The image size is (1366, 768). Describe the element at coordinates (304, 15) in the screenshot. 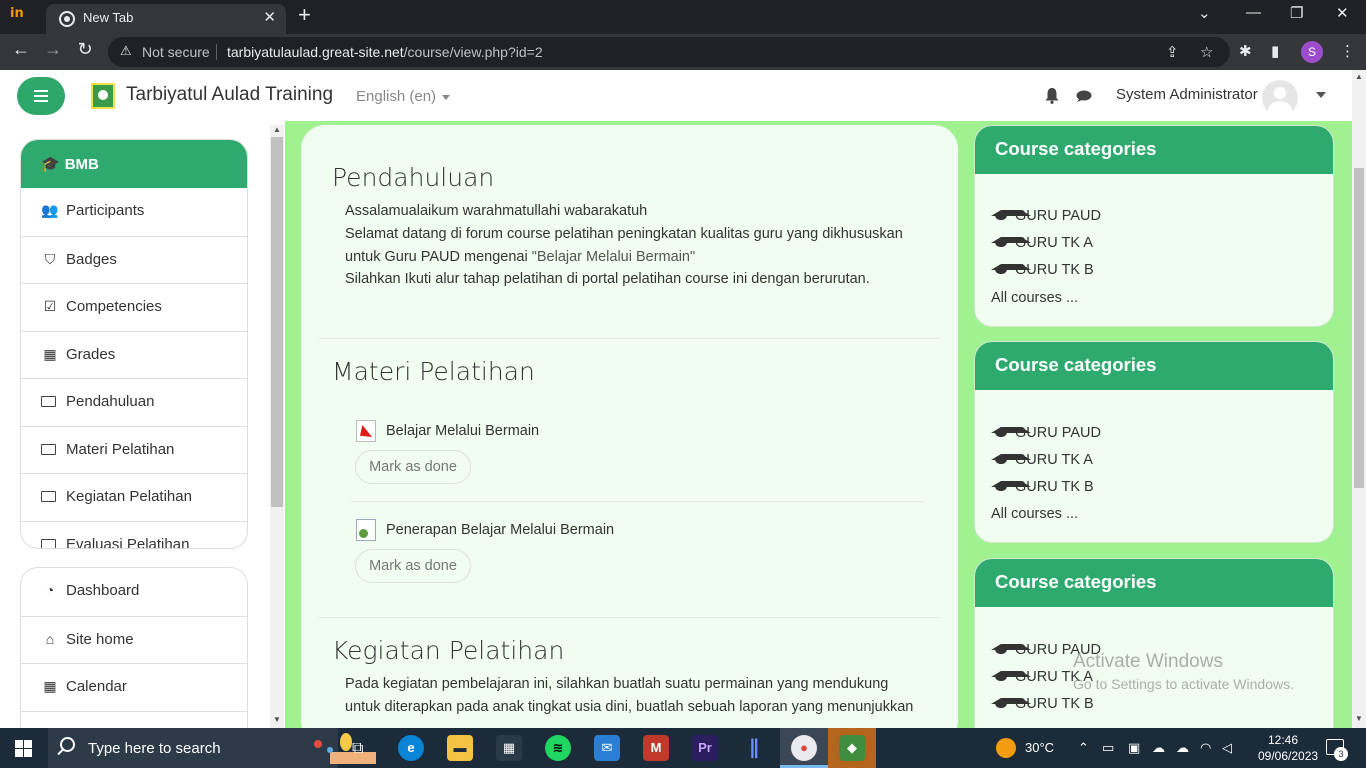

I see `new-tab-button: +` at that location.